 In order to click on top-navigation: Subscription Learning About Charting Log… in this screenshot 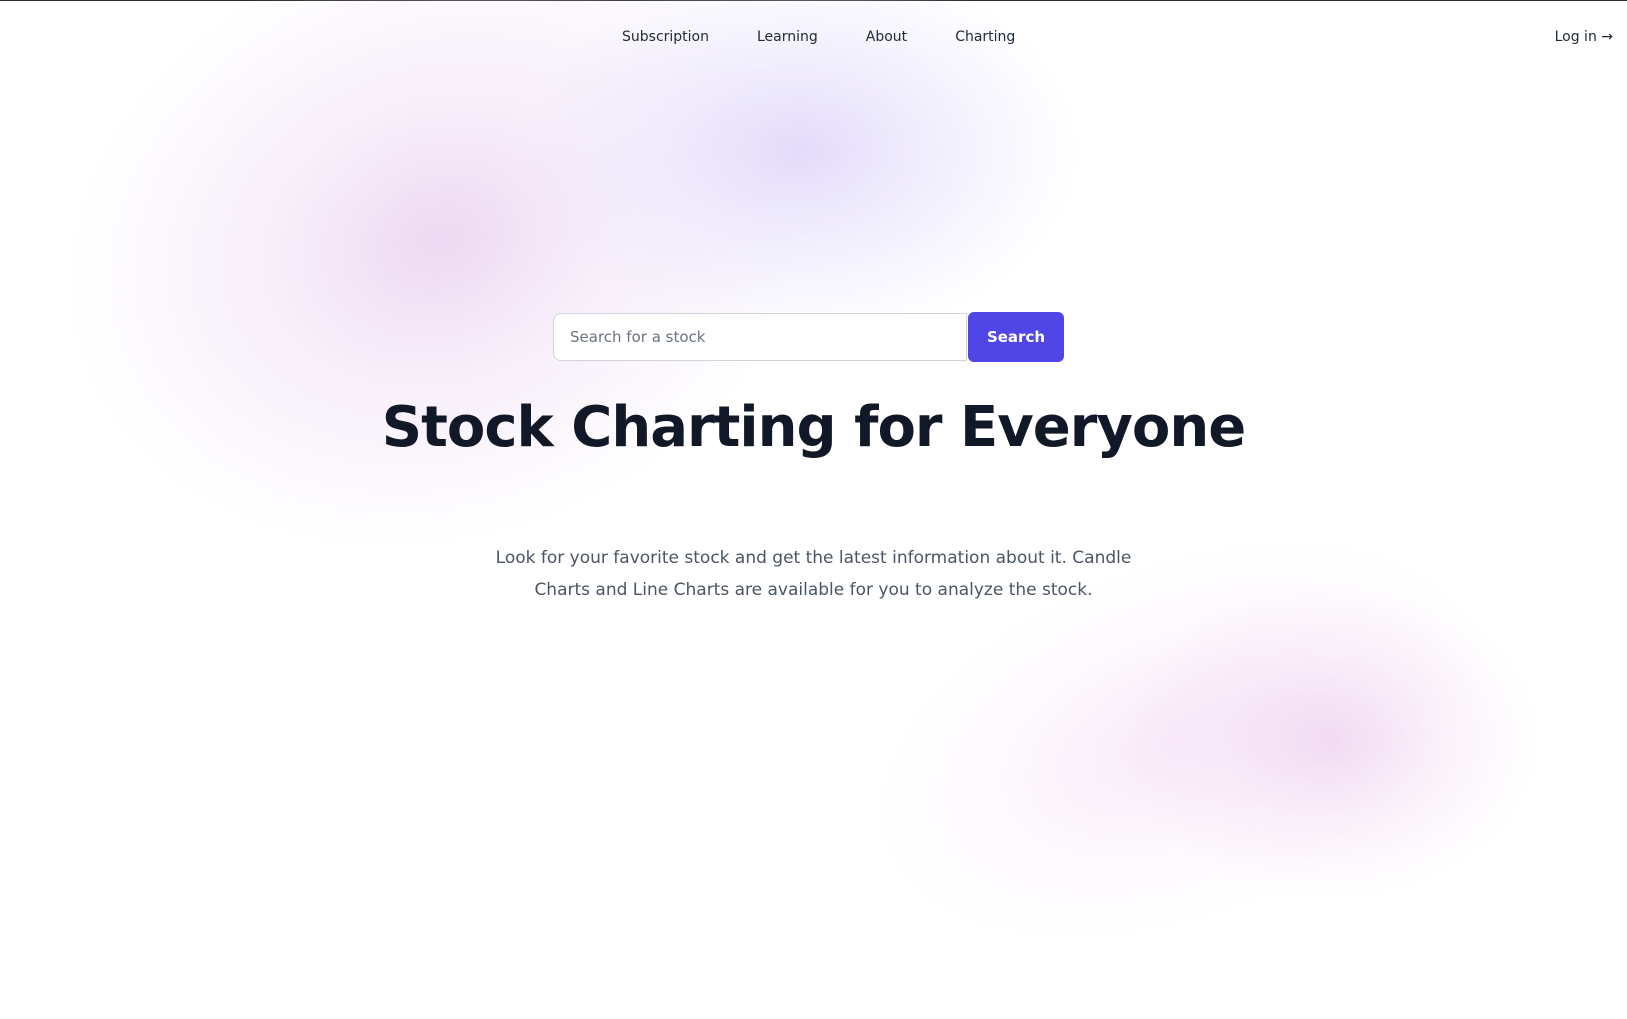, I will do `click(813, 37)`.